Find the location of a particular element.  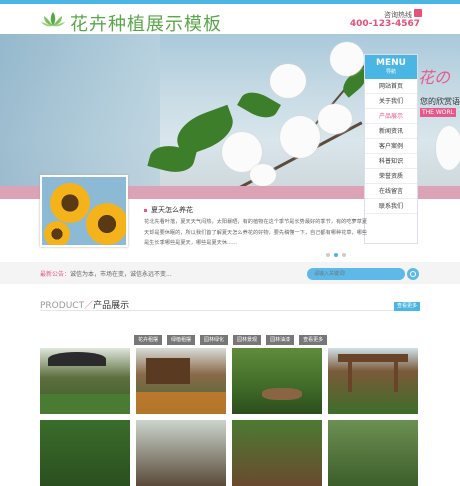

tab-garden-paint: 园林油漆 is located at coordinates (280, 340).